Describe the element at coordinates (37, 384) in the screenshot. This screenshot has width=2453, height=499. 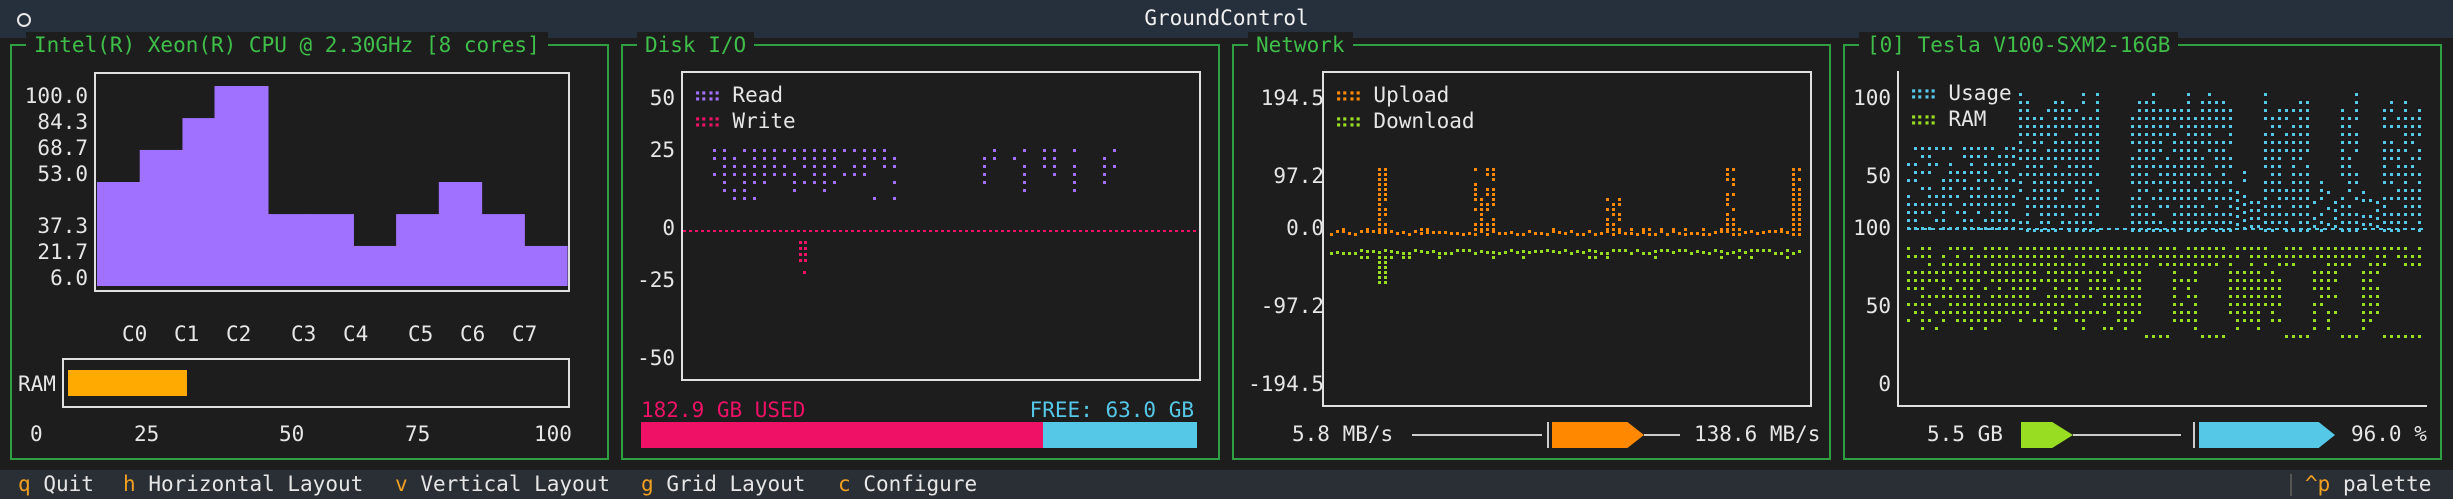
I see `ram-label: RAM` at that location.